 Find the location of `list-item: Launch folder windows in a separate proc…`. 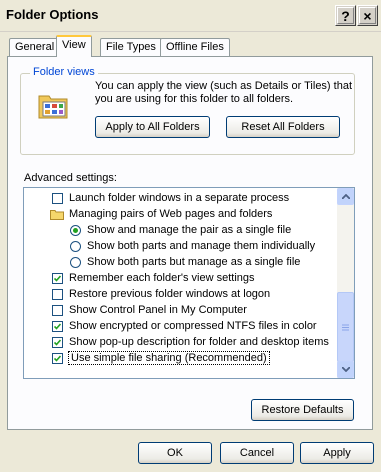

list-item: Launch folder windows in a separate proc… is located at coordinates (170, 198).